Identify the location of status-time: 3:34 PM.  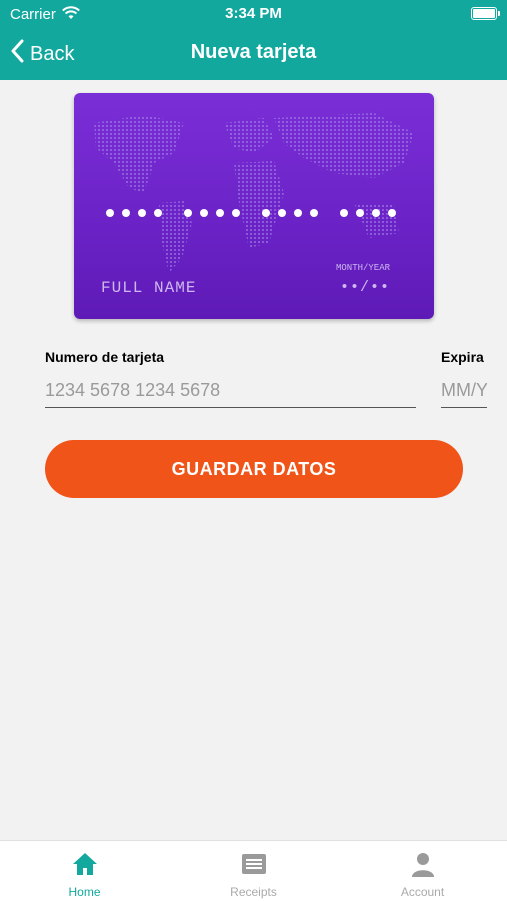
(253, 13).